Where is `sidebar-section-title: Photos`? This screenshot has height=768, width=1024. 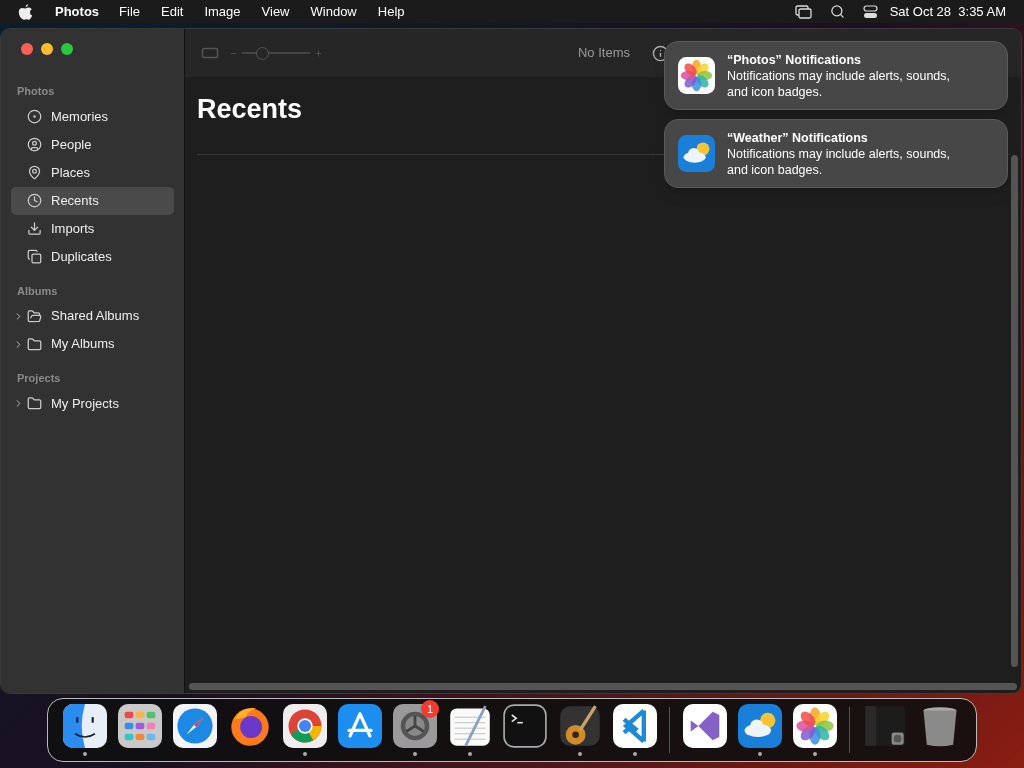 sidebar-section-title: Photos is located at coordinates (36, 91).